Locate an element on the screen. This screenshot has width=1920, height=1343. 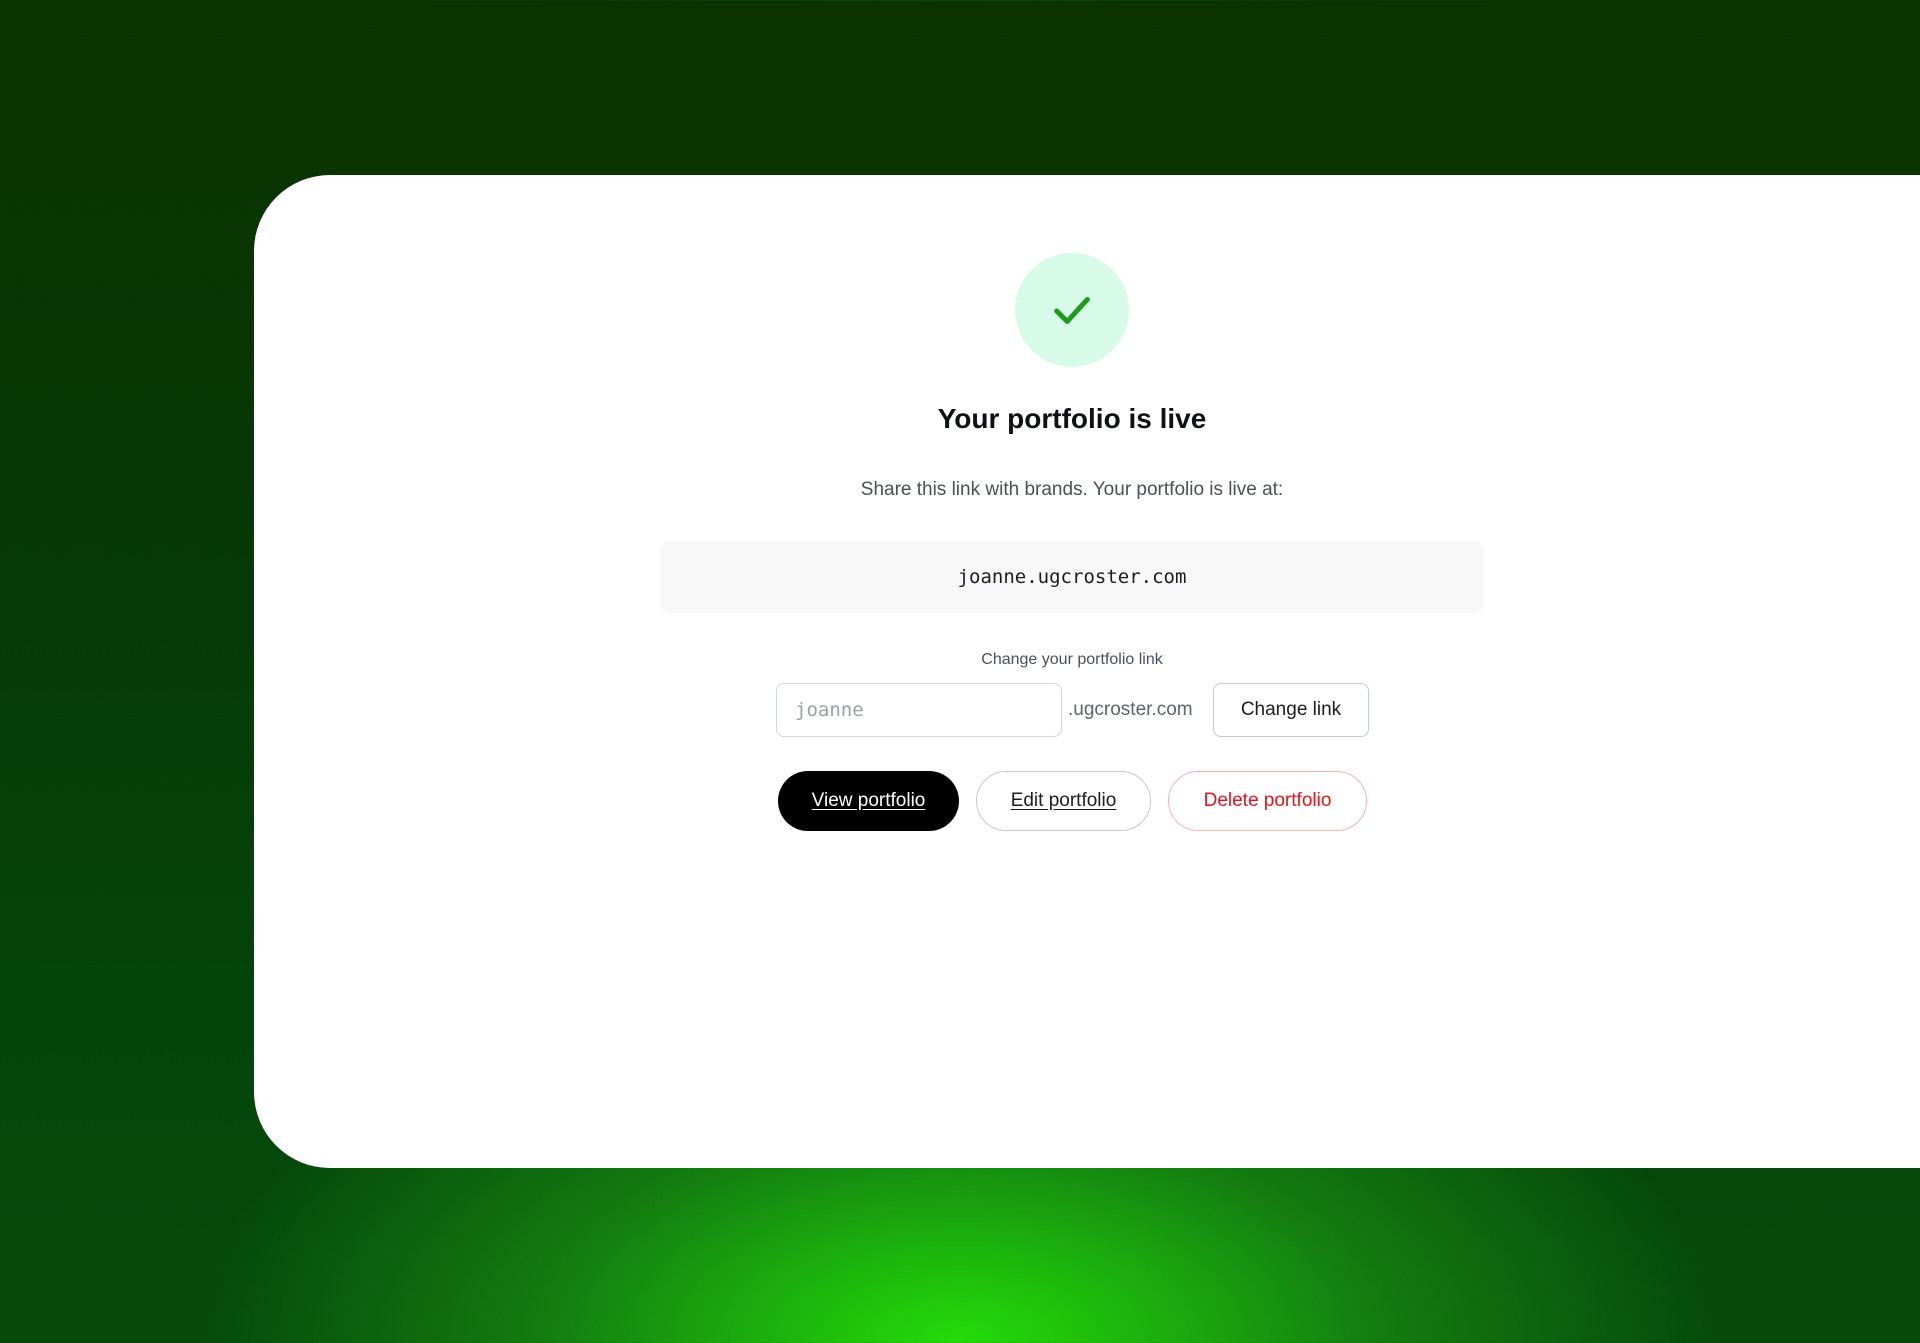
view-portfolio-button: View portfolio is located at coordinates (868, 801).